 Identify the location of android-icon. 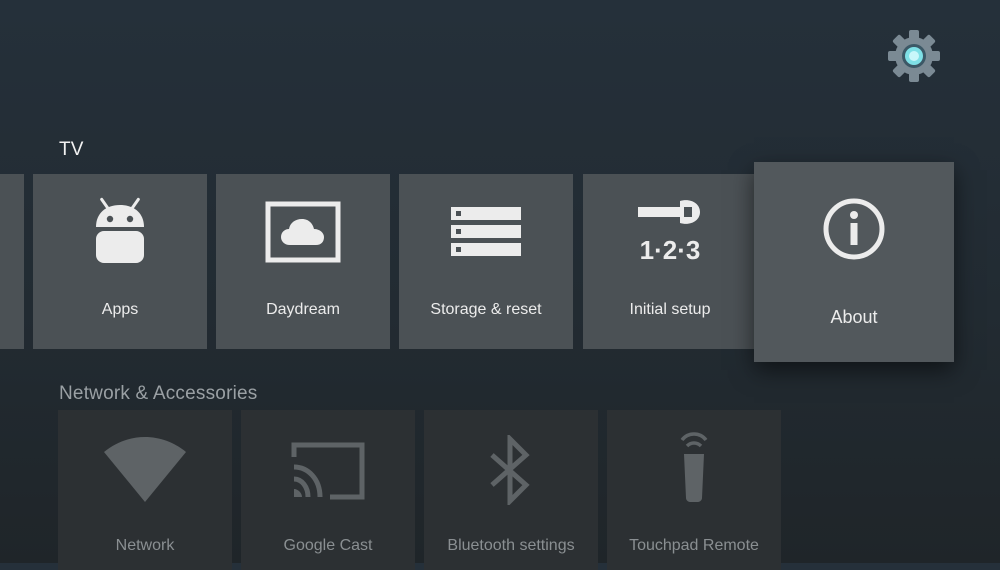
(120, 232).